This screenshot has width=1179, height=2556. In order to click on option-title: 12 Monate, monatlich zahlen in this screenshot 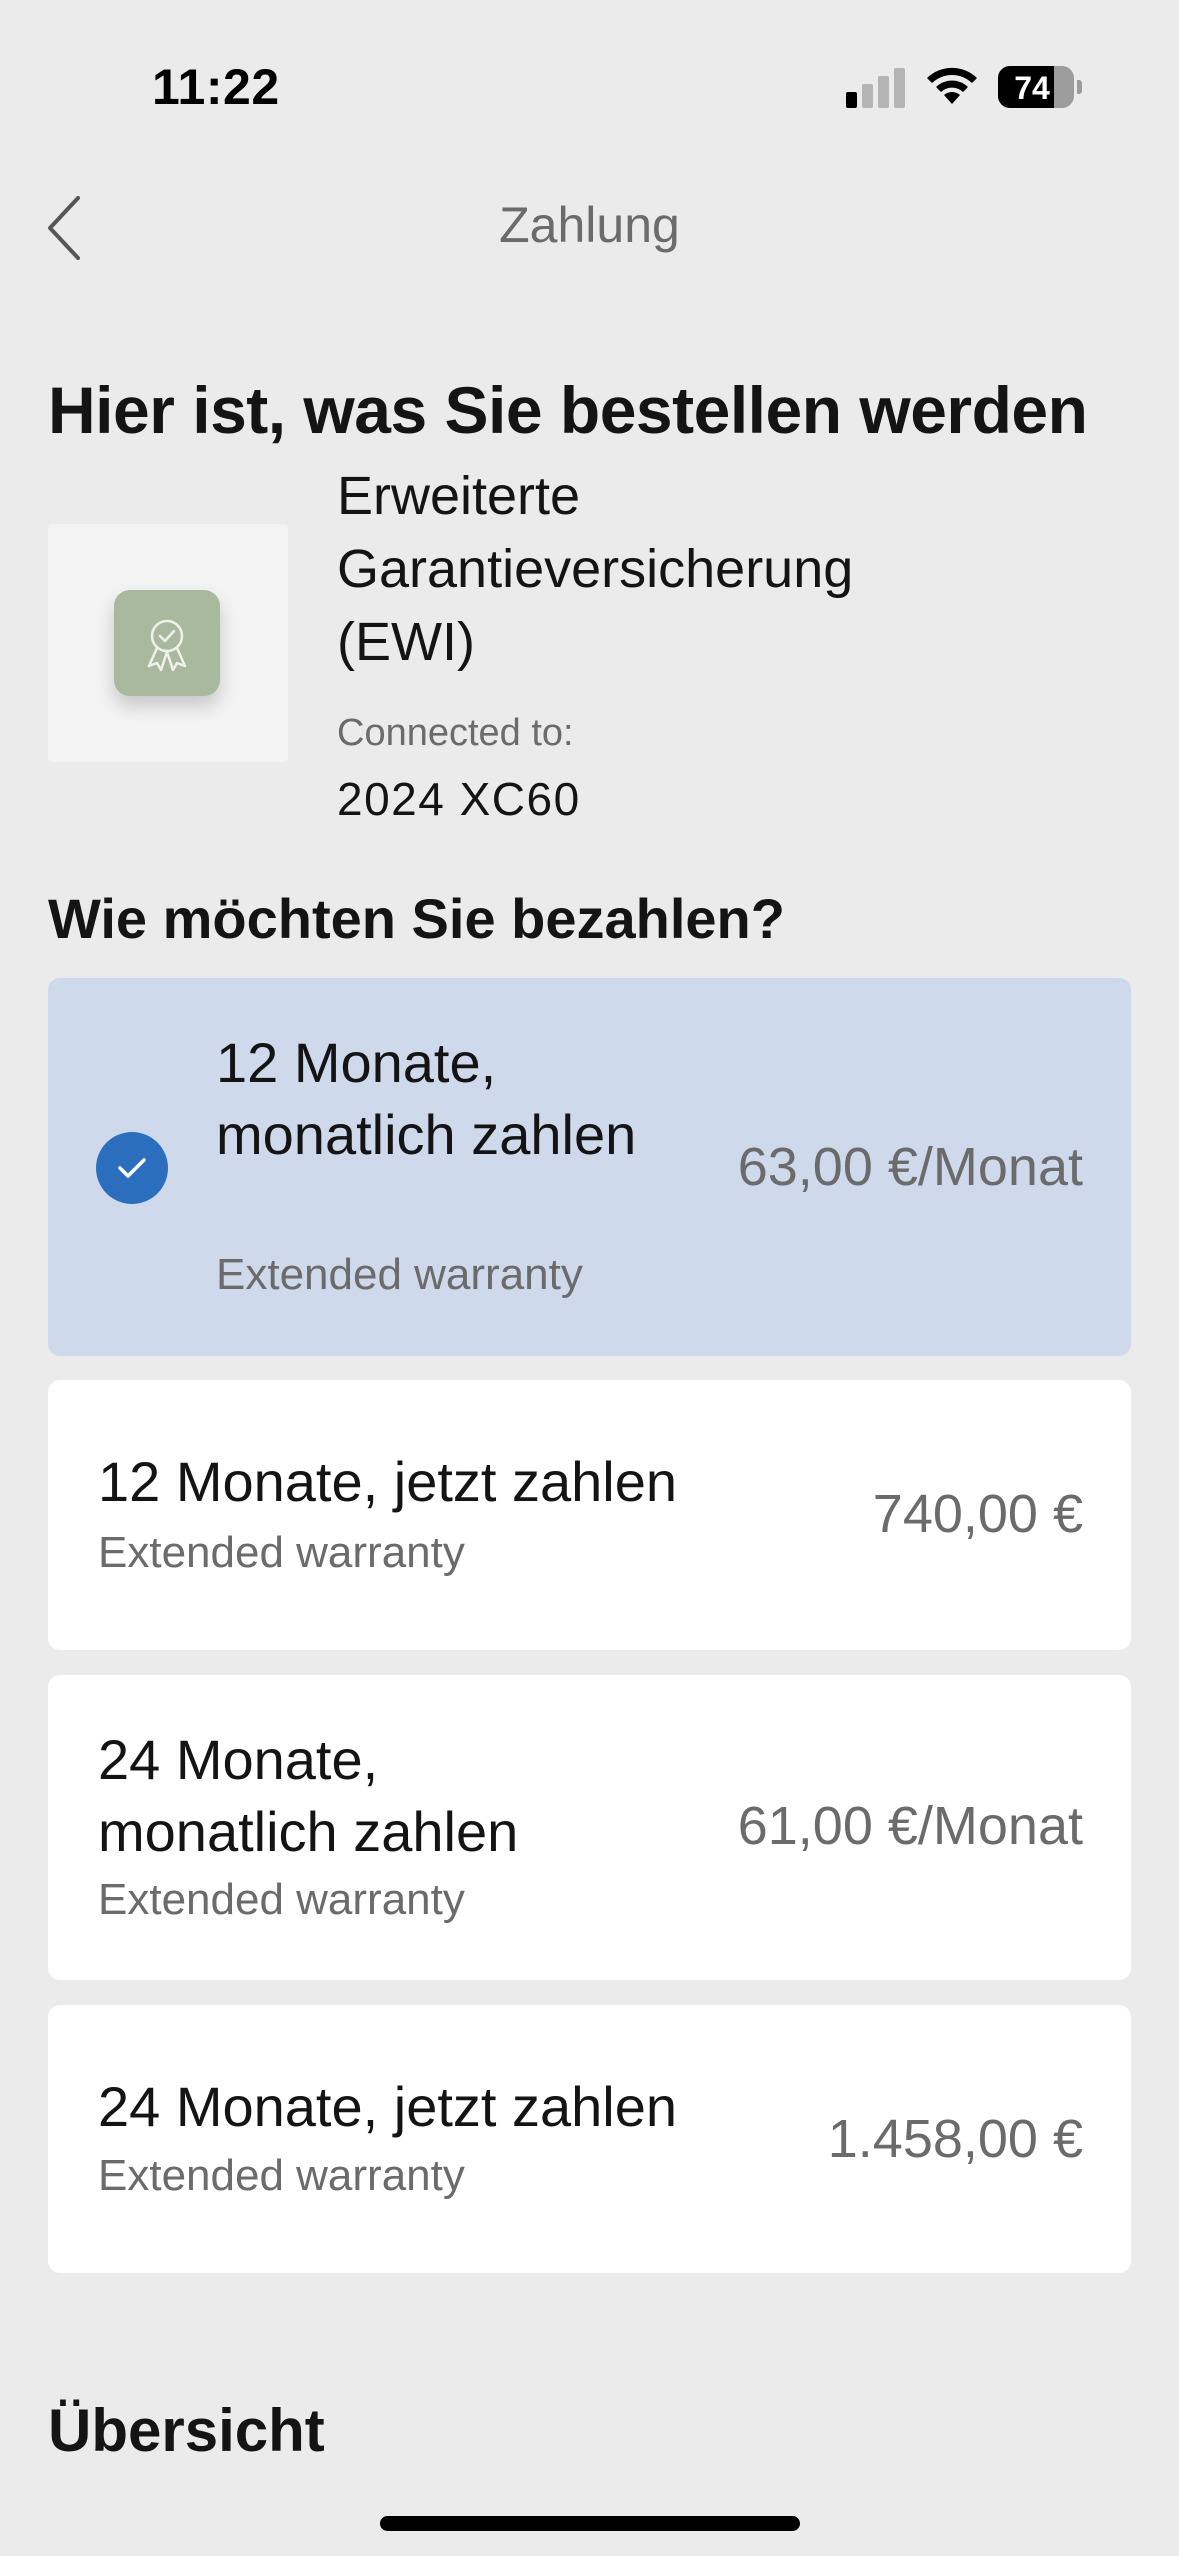, I will do `click(426, 1098)`.